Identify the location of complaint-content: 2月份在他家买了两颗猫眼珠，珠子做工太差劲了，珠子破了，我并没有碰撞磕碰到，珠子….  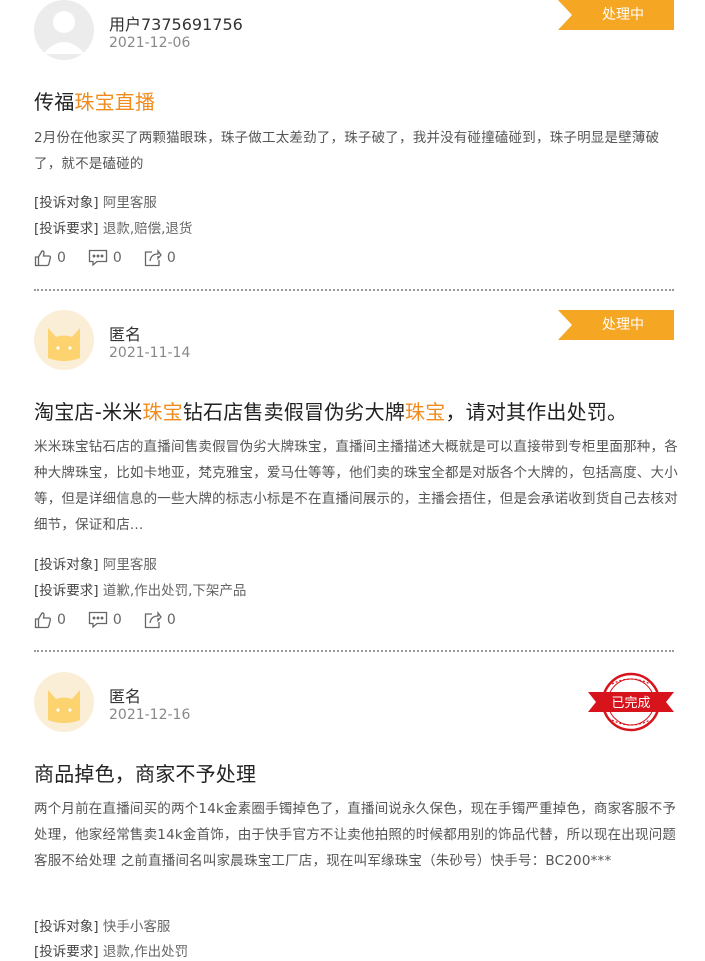
(356, 151).